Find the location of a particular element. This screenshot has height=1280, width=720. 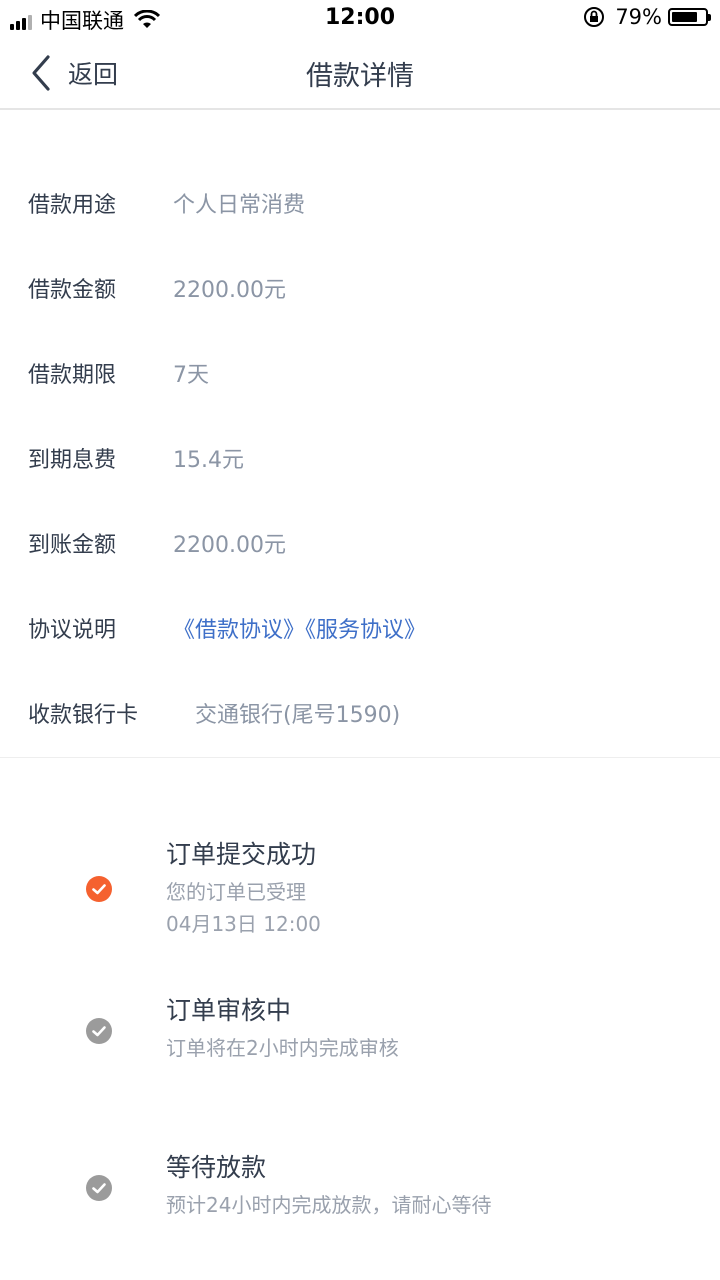

received-label: 到账金额 is located at coordinates (72, 545).